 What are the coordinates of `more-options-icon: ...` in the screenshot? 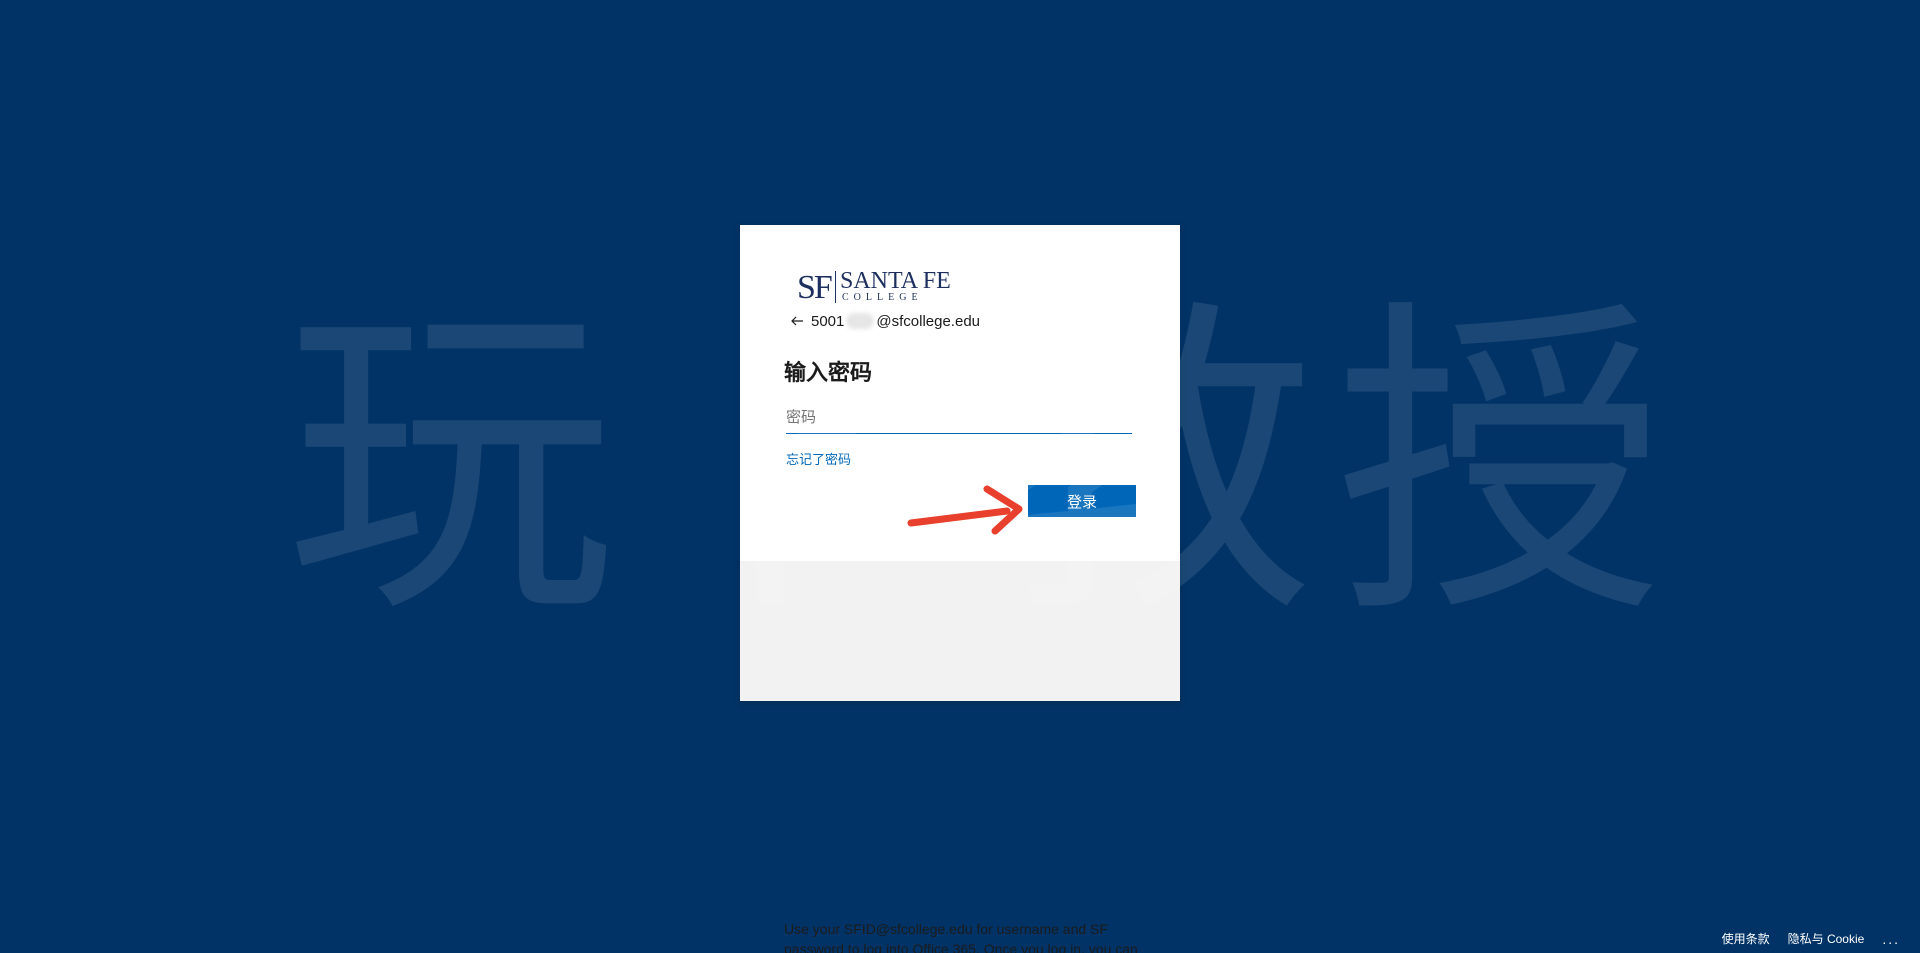 It's located at (1891, 939).